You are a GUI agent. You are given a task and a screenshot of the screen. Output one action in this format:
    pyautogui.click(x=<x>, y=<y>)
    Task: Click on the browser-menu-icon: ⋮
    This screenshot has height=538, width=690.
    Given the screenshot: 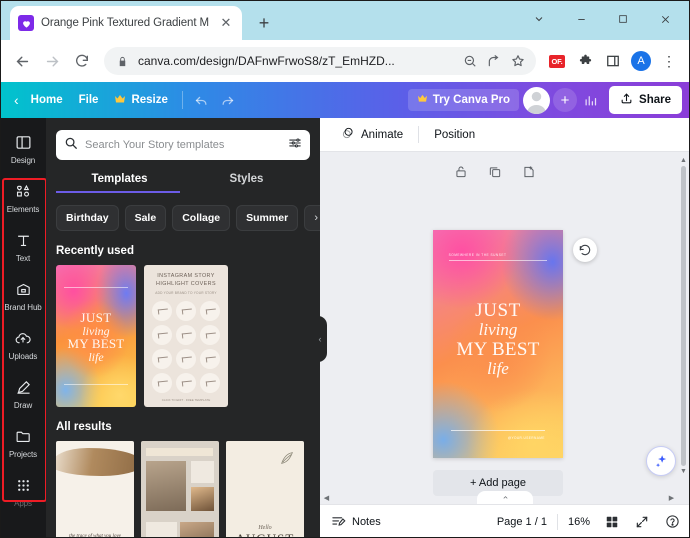 What is the action you would take?
    pyautogui.click(x=669, y=61)
    